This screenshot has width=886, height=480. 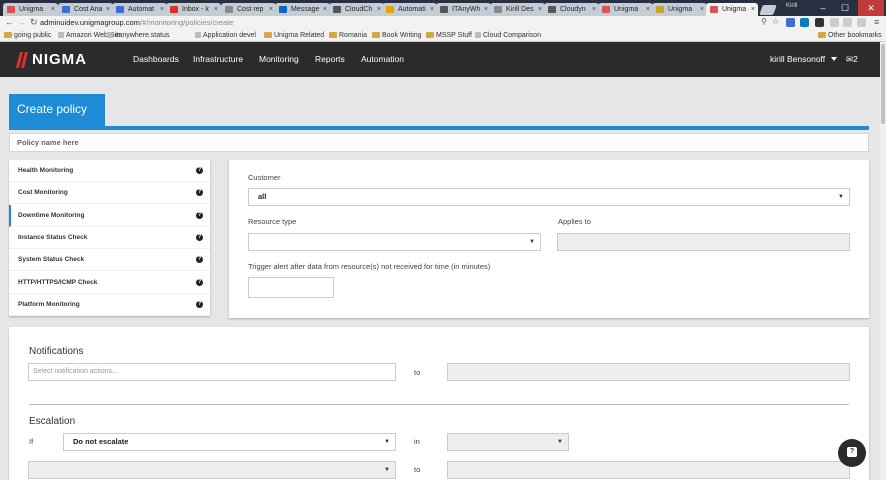 I want to click on bookmark-item: itanywhere.status, so click(x=138, y=36).